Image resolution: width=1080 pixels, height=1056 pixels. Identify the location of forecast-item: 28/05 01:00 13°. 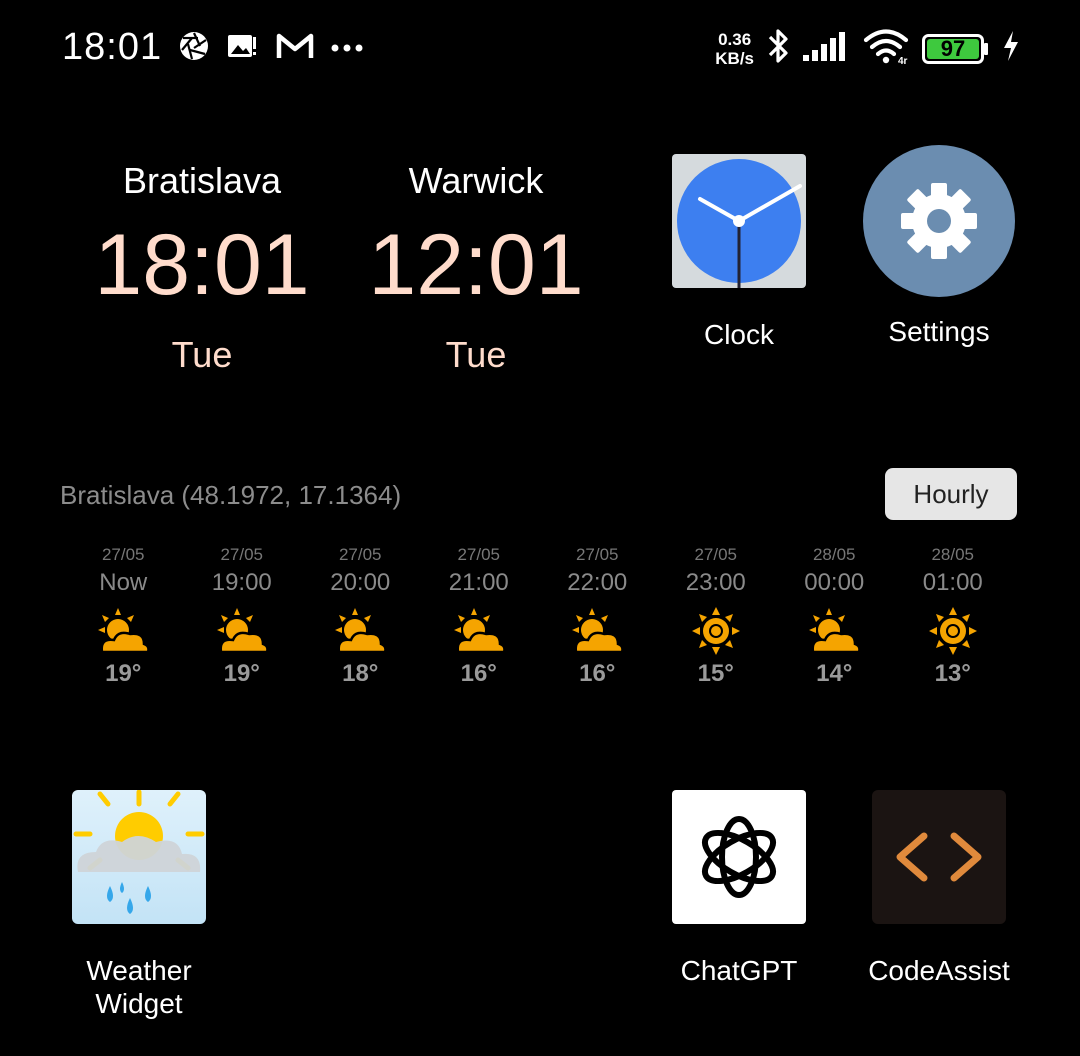
(953, 616).